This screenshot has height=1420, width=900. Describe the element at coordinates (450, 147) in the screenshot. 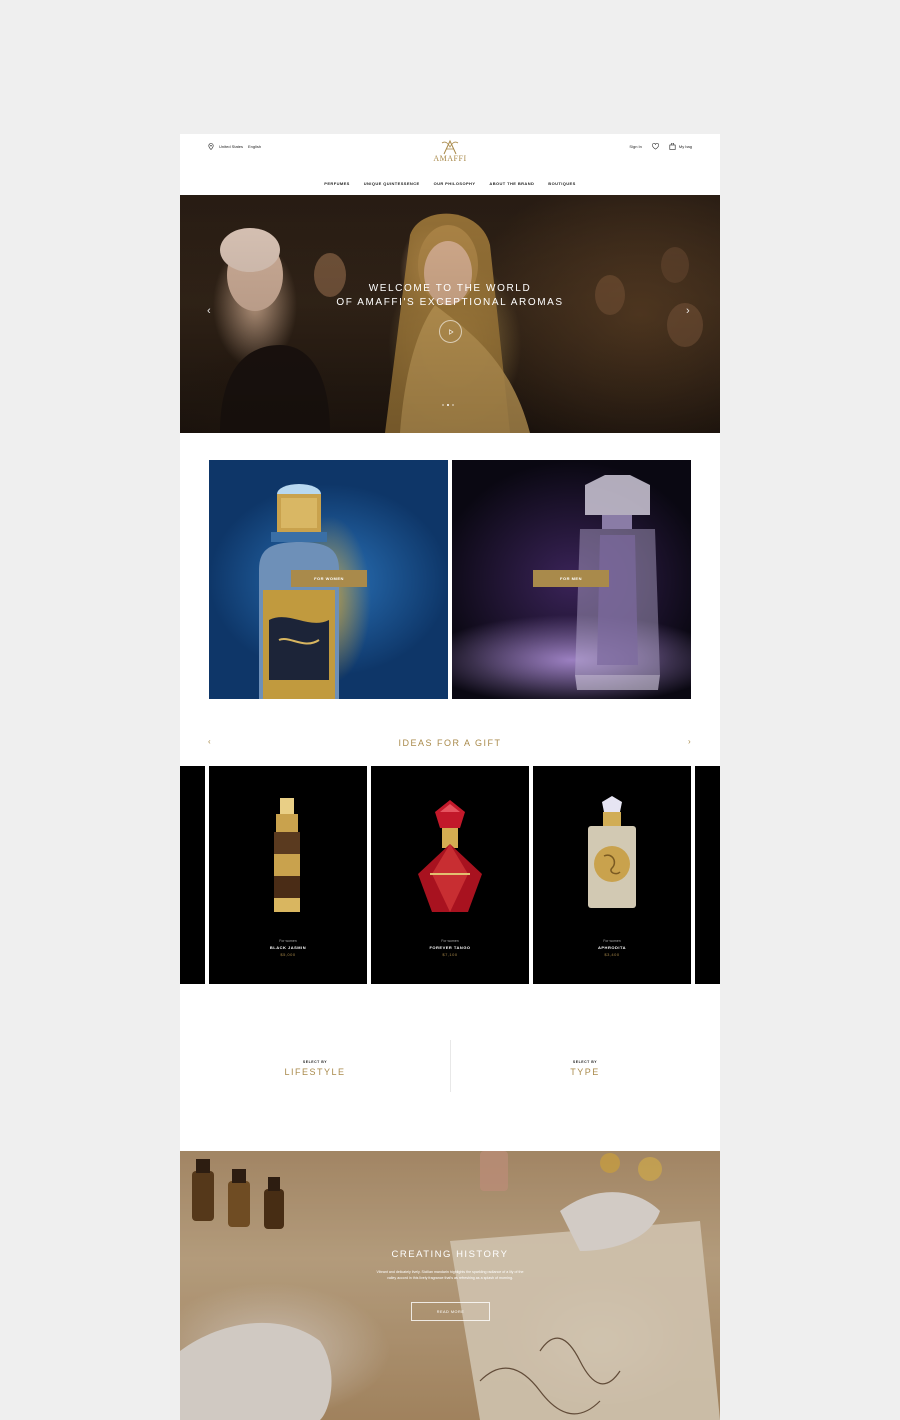

I see `logo-monogram-icon` at that location.